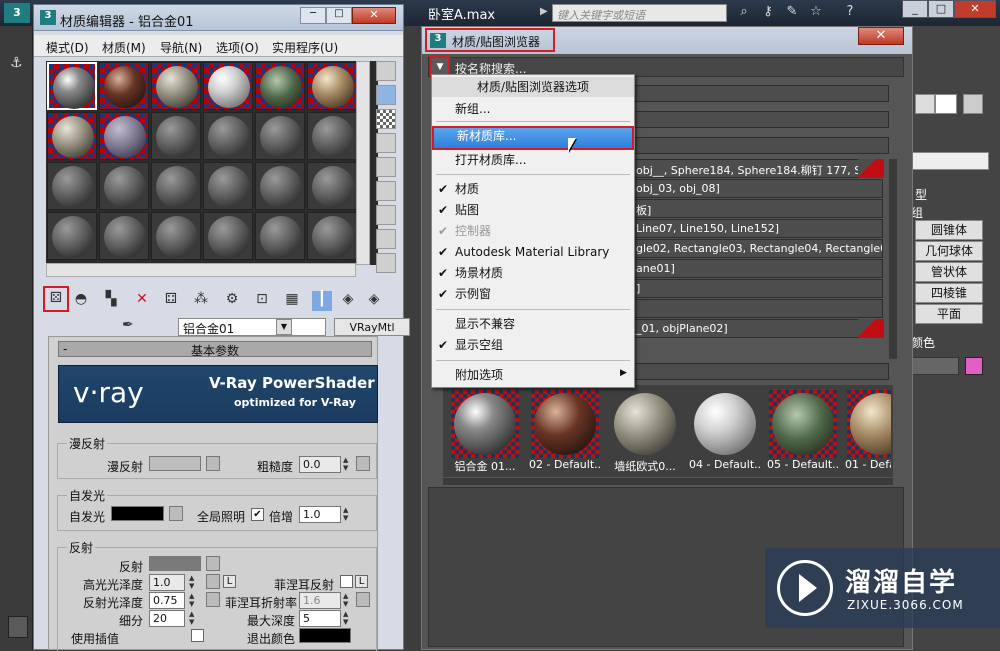 The width and height of the screenshot is (1000, 651). Describe the element at coordinates (975, 9) in the screenshot. I see `max-close-button: ✕` at that location.